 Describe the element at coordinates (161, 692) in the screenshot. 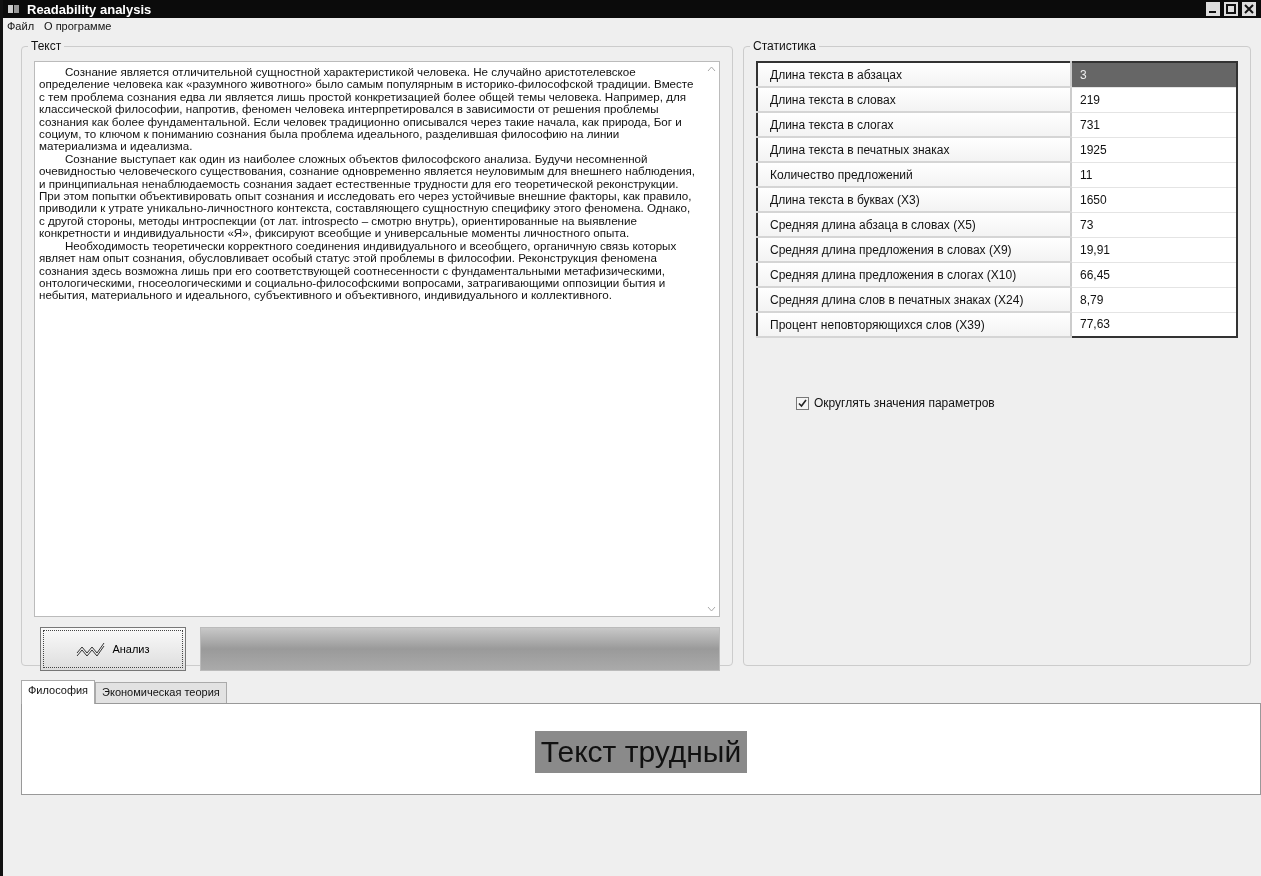

I see `tab: Экономическая теория` at that location.